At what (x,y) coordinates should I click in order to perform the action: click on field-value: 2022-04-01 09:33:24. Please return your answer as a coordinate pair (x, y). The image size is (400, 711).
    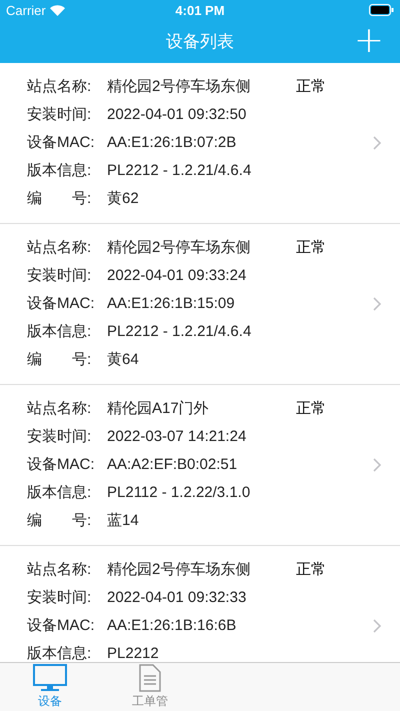
    Looking at the image, I should click on (176, 275).